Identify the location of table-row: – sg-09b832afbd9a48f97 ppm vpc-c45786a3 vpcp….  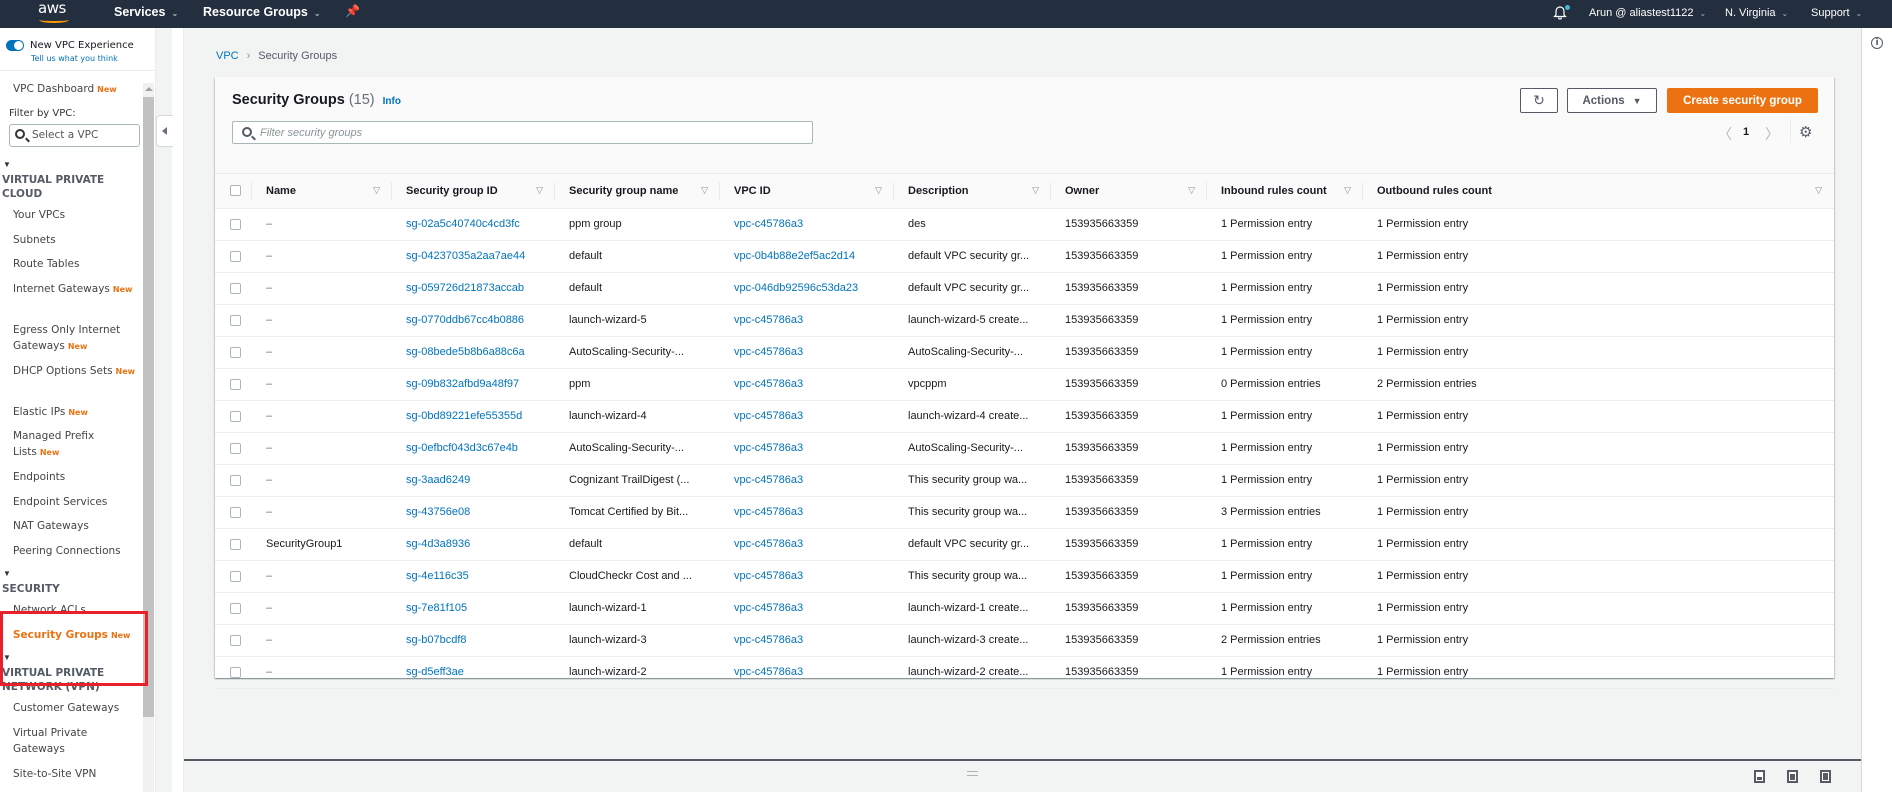
(1024, 384).